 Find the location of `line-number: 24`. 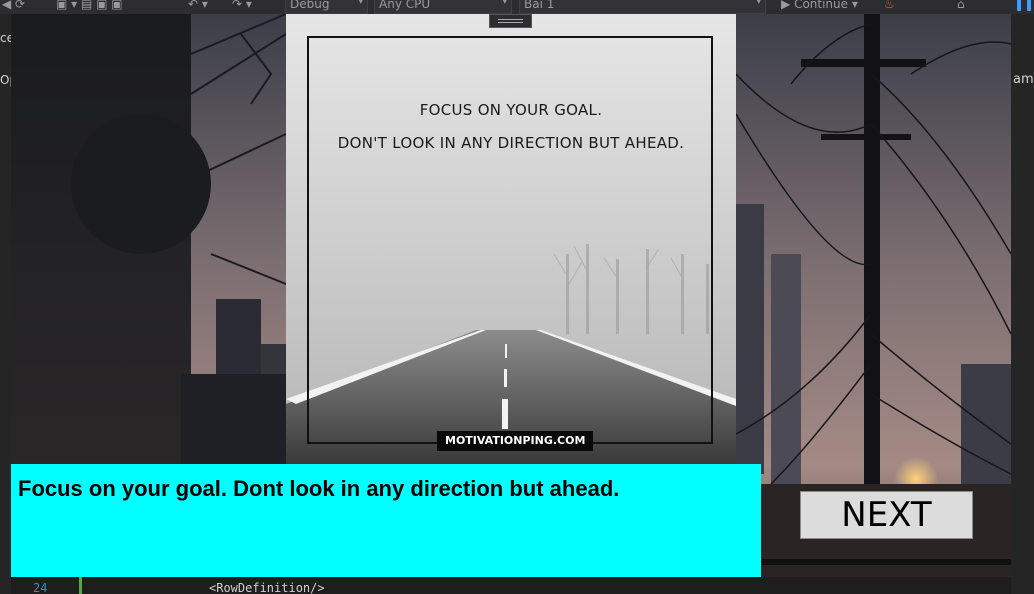

line-number: 24 is located at coordinates (40, 587).